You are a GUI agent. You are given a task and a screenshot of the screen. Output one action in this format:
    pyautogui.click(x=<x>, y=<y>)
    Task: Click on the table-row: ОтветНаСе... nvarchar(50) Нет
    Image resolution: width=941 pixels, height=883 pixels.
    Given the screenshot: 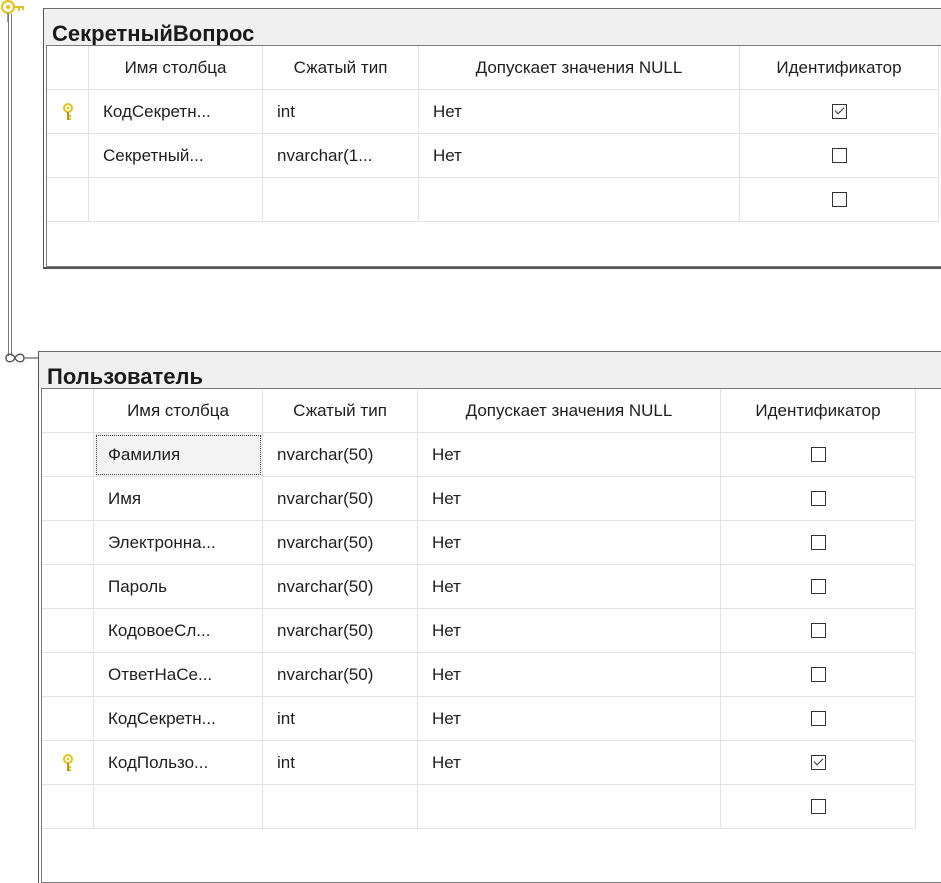 What is the action you would take?
    pyautogui.click(x=491, y=675)
    